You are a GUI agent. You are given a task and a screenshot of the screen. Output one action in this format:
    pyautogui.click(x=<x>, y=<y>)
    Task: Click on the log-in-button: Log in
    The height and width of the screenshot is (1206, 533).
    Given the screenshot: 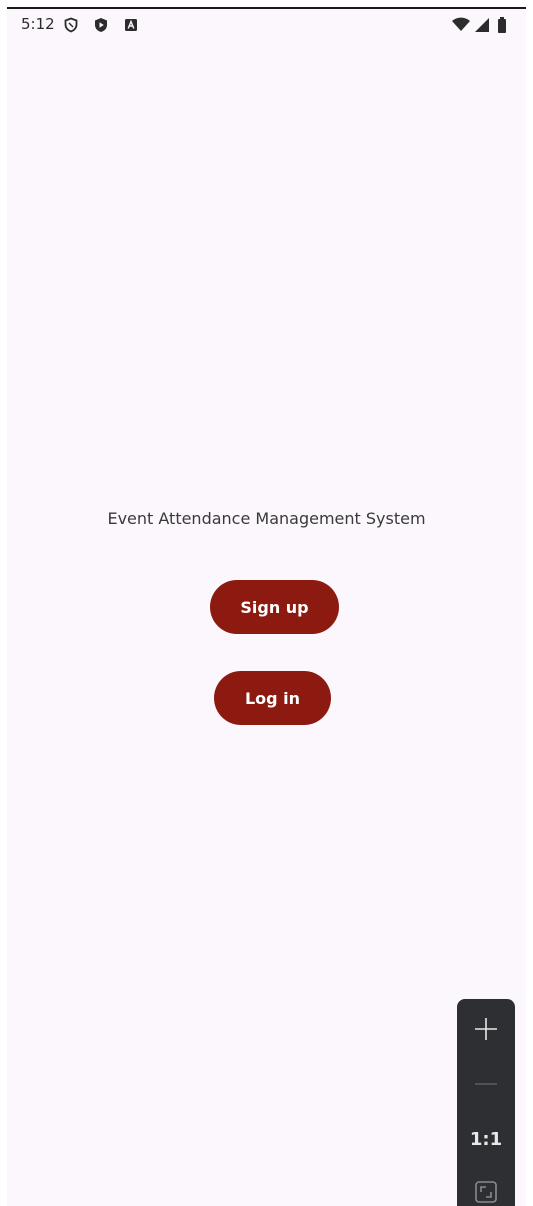 What is the action you would take?
    pyautogui.click(x=272, y=698)
    